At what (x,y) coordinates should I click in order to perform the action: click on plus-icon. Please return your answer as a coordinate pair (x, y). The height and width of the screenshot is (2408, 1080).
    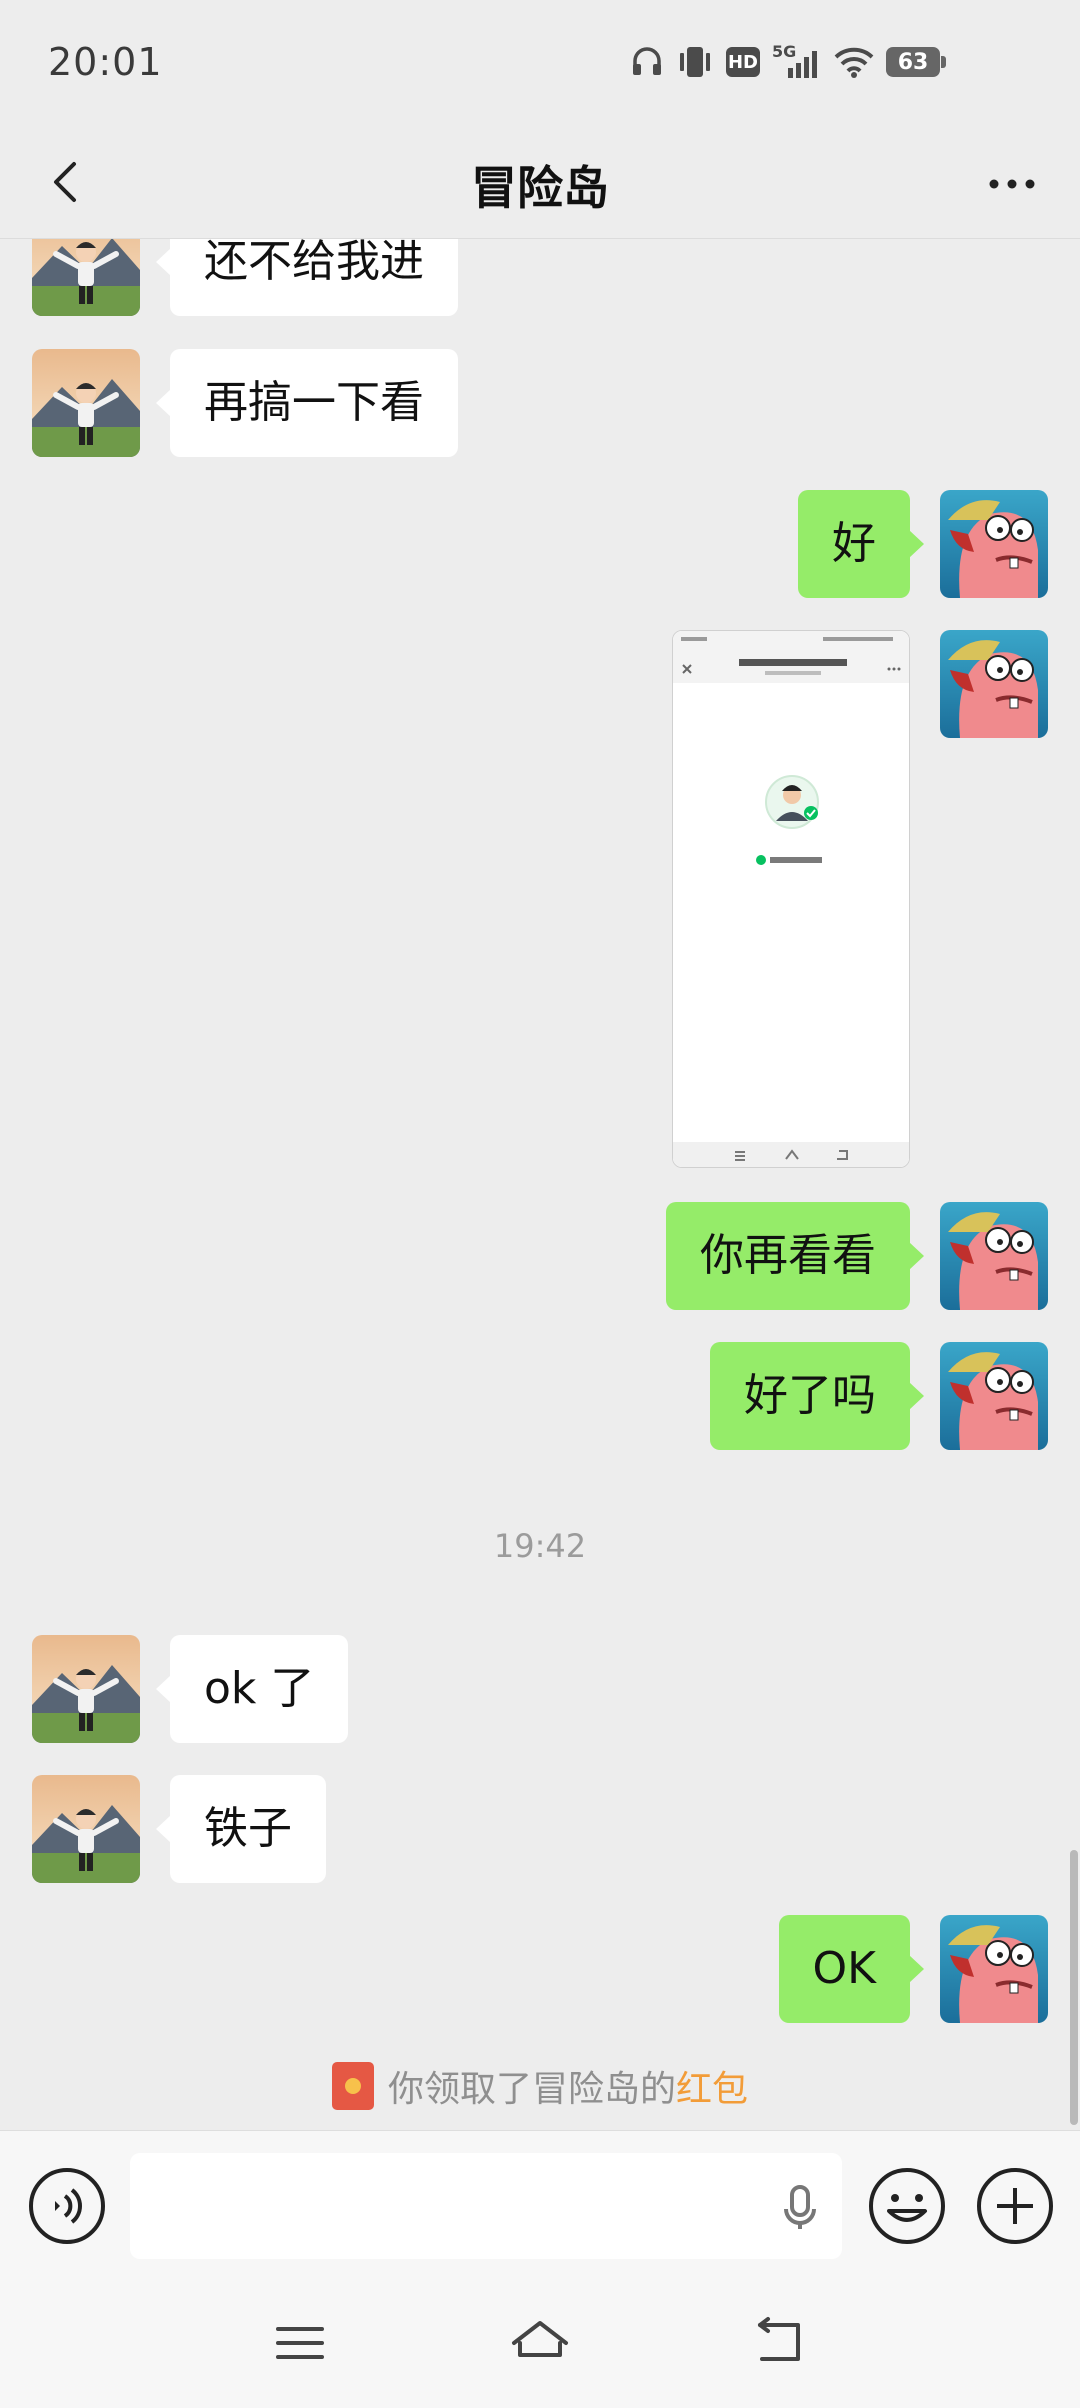
    Looking at the image, I should click on (1015, 2206).